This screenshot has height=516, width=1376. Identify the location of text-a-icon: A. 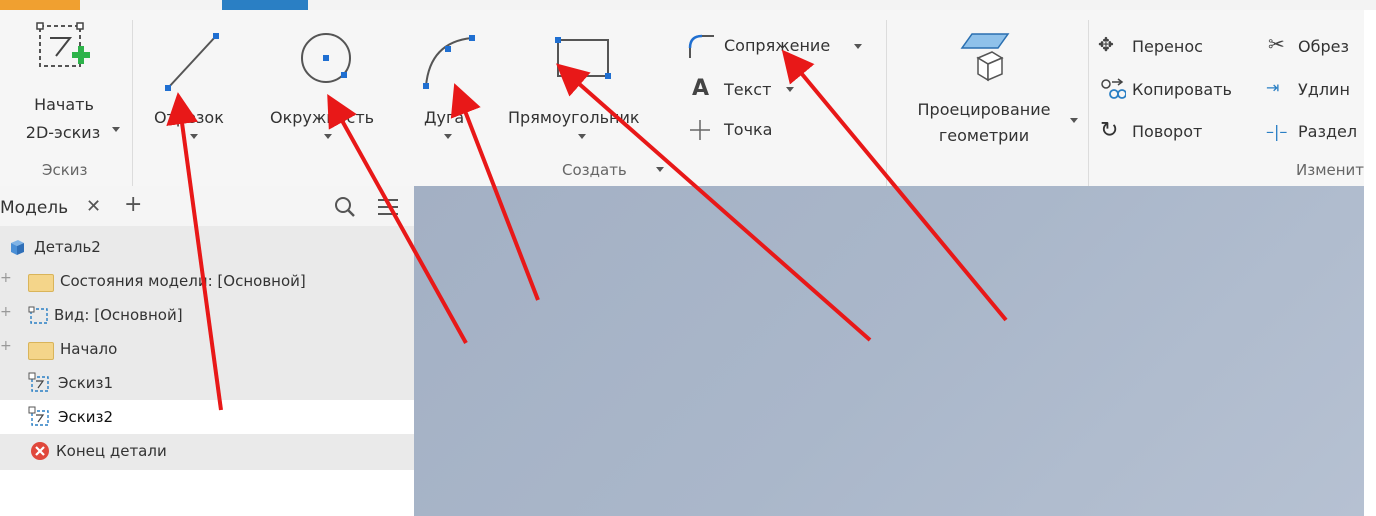
(700, 88).